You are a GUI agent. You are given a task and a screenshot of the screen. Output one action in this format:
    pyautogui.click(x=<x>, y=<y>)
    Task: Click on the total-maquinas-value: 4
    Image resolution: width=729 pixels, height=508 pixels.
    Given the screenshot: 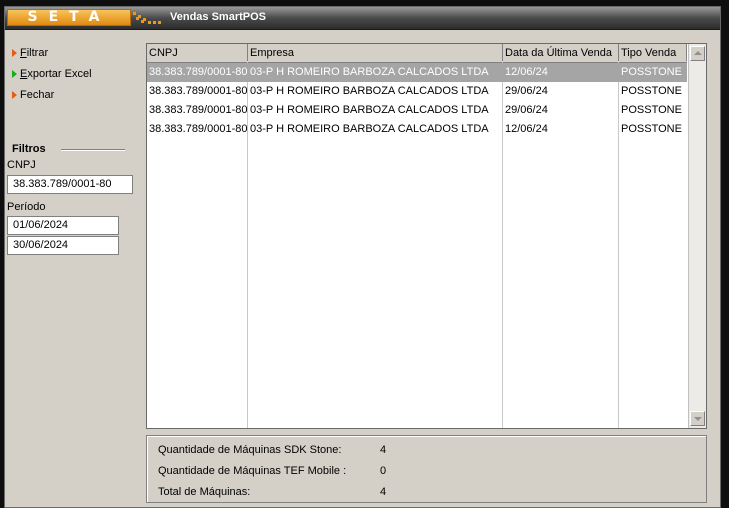 What is the action you would take?
    pyautogui.click(x=383, y=492)
    